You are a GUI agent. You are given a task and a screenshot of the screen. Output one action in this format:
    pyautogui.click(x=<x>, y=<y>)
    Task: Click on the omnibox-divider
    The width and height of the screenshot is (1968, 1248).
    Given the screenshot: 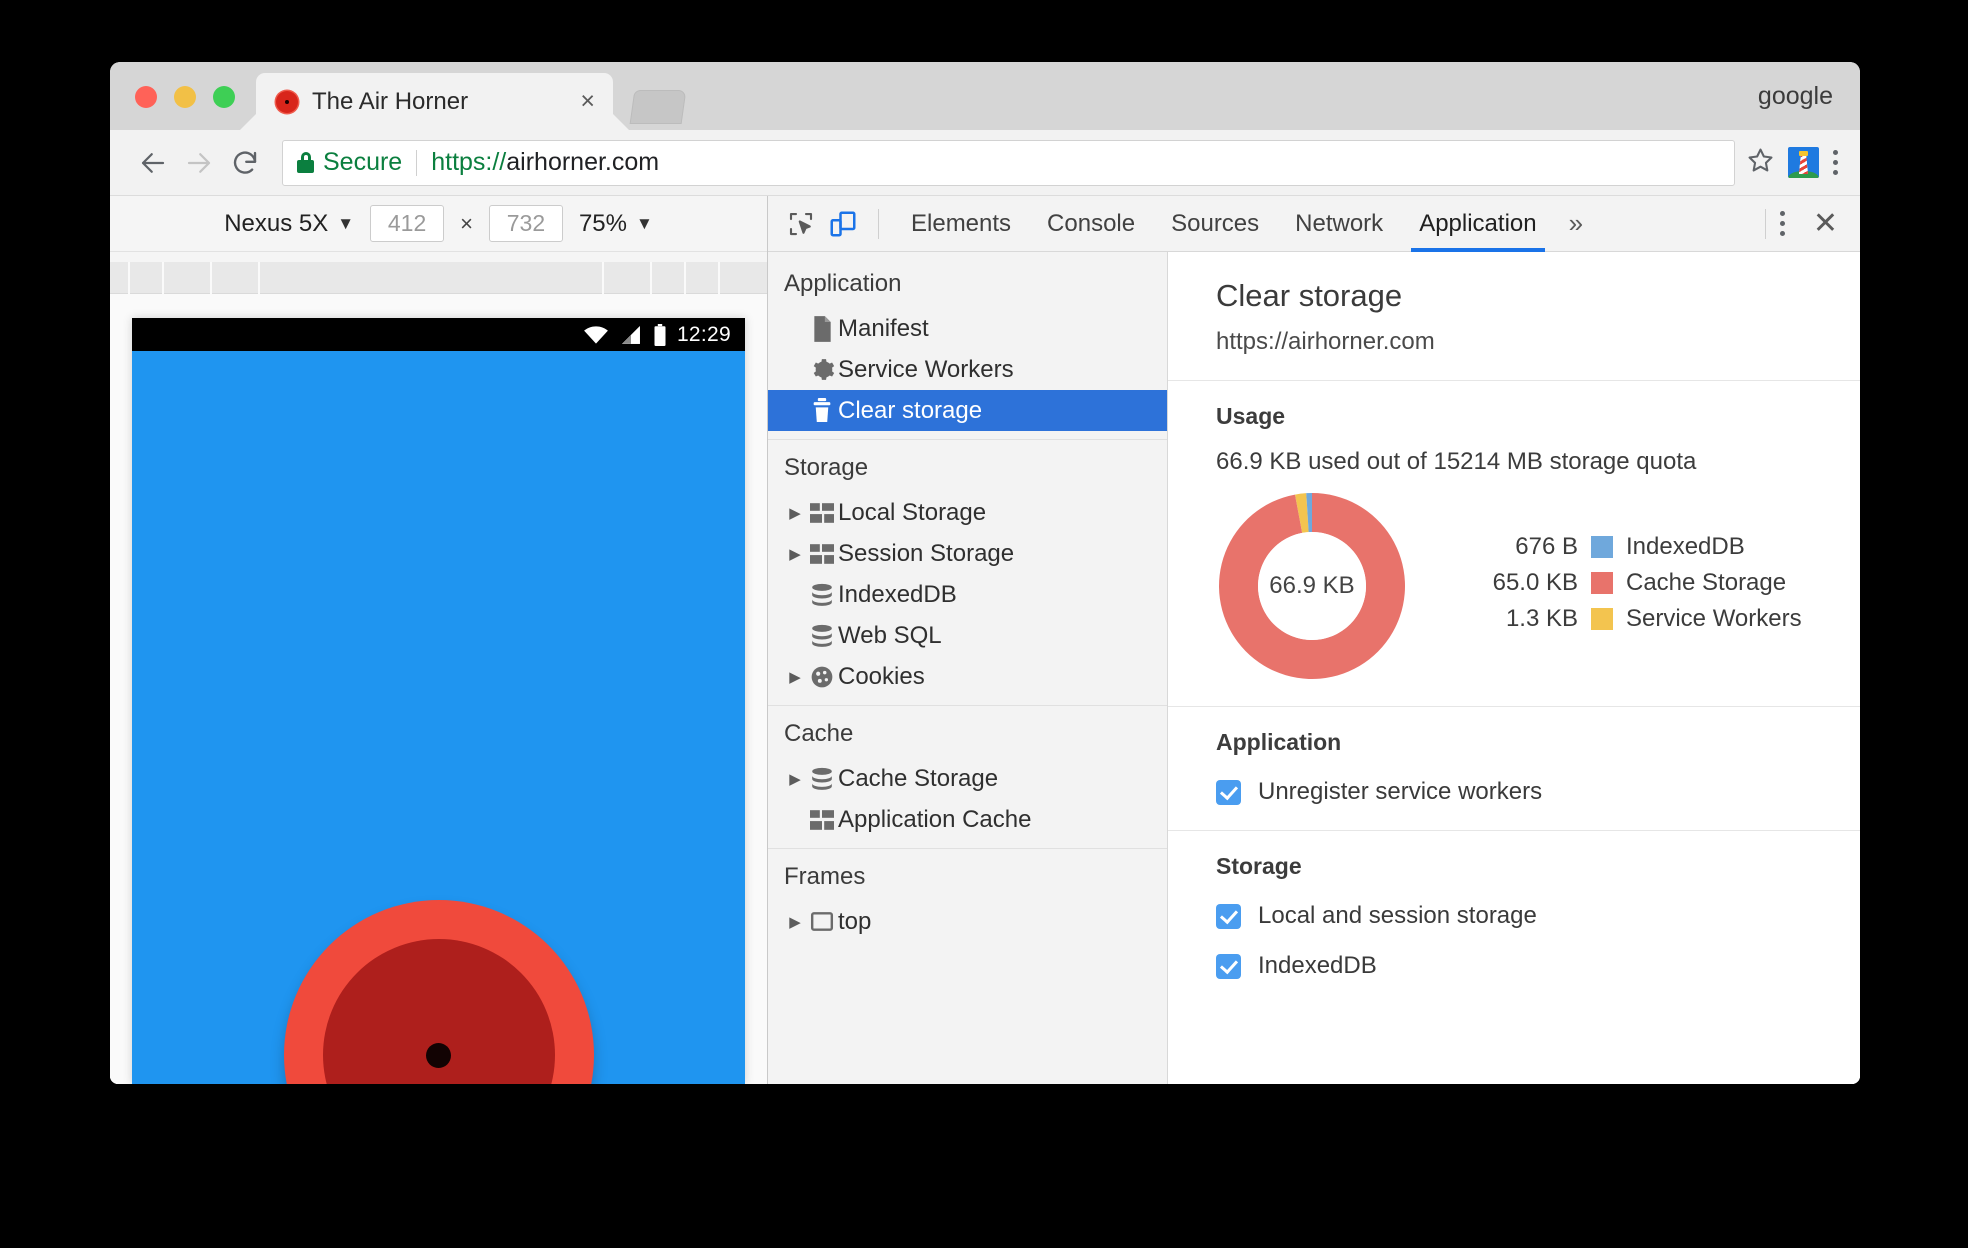 What is the action you would take?
    pyautogui.click(x=417, y=162)
    